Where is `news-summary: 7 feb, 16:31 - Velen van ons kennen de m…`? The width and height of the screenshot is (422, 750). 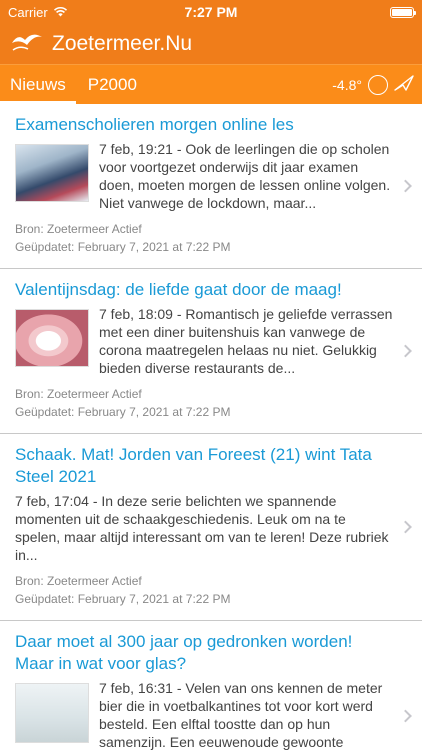 news-summary: 7 feb, 16:31 - Velen van ons kennen de m… is located at coordinates (241, 715).